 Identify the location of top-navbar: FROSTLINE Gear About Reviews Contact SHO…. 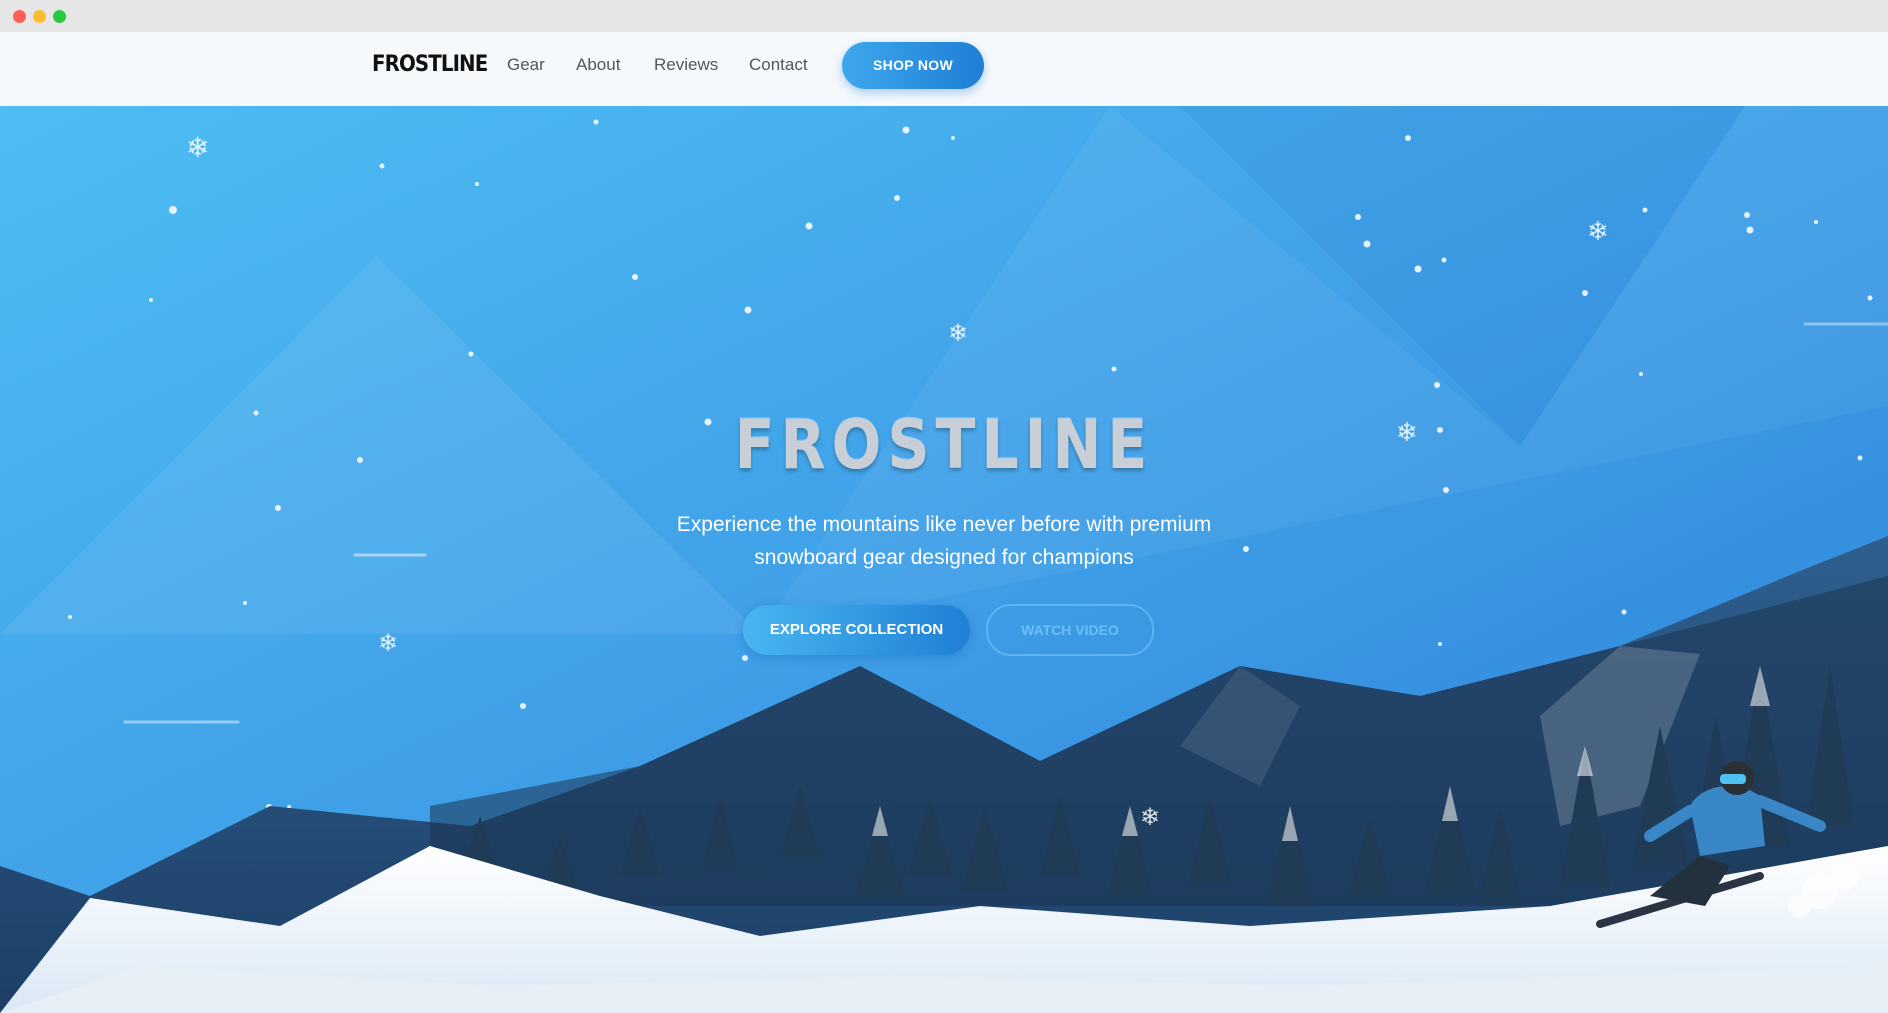
(944, 69).